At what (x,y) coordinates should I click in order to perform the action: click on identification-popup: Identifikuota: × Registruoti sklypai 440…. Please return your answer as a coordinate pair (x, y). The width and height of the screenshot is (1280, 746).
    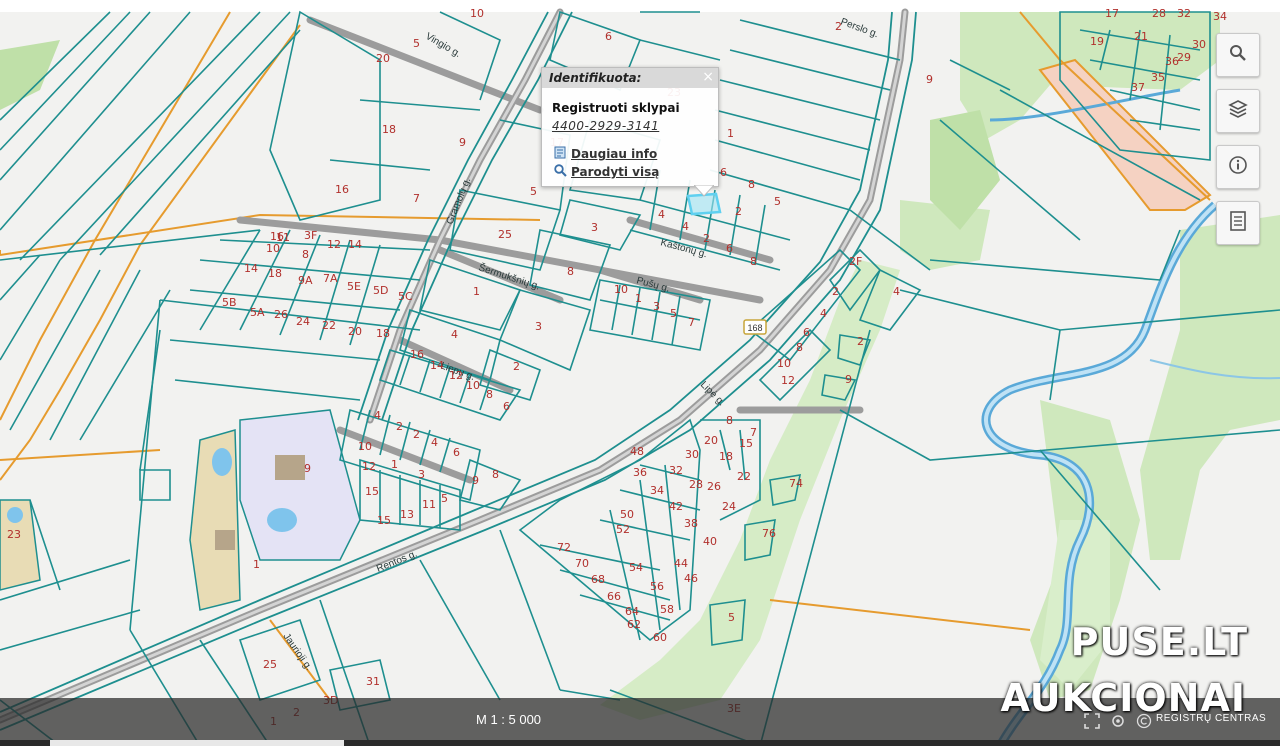
    Looking at the image, I should click on (630, 132).